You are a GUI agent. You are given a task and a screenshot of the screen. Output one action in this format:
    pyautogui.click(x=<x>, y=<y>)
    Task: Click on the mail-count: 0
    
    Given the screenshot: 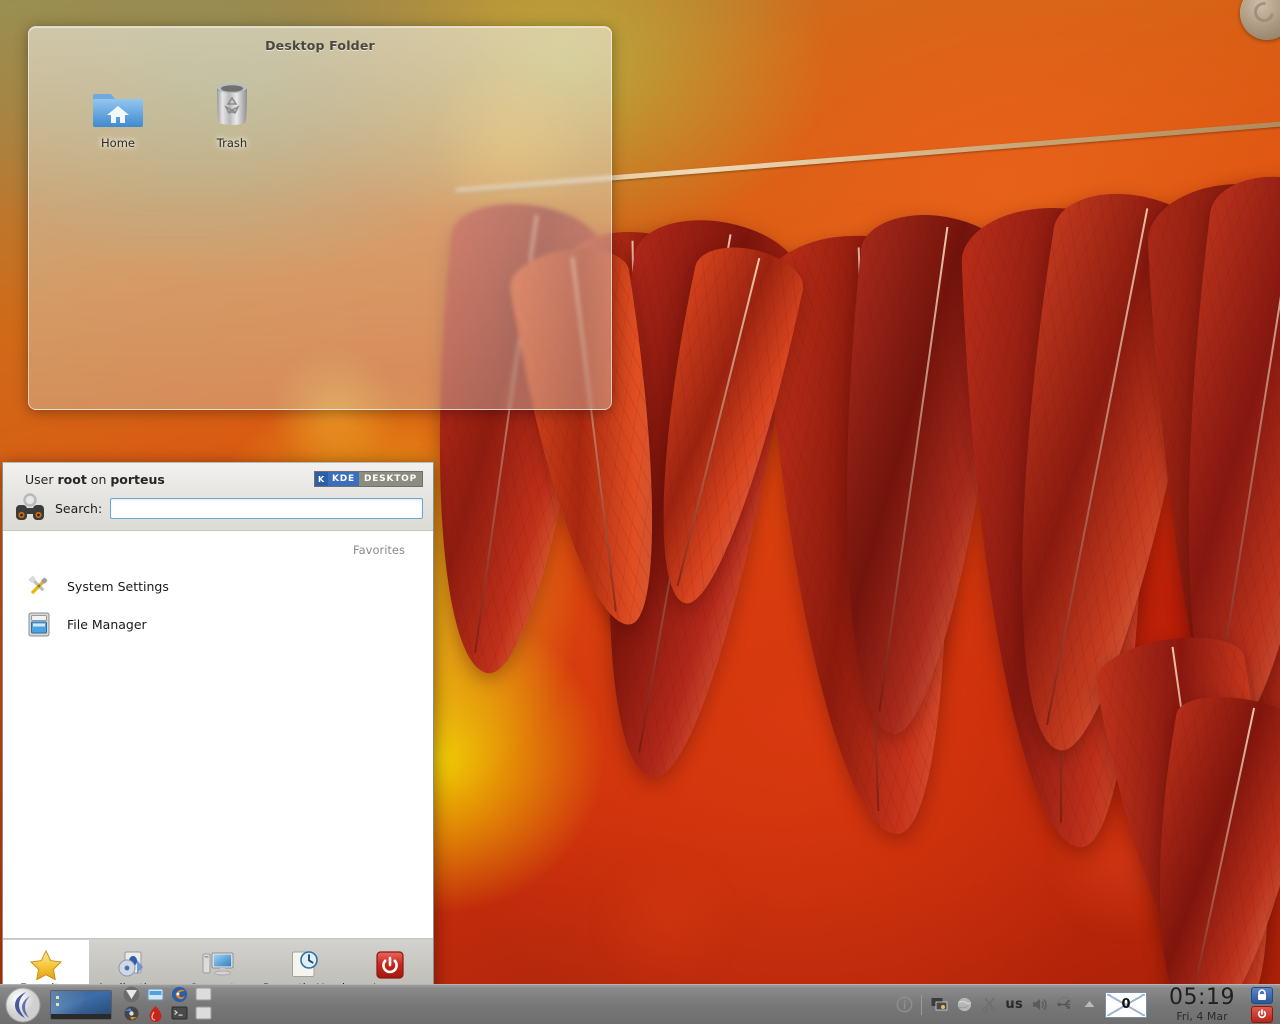 What is the action you would take?
    pyautogui.click(x=1126, y=1004)
    